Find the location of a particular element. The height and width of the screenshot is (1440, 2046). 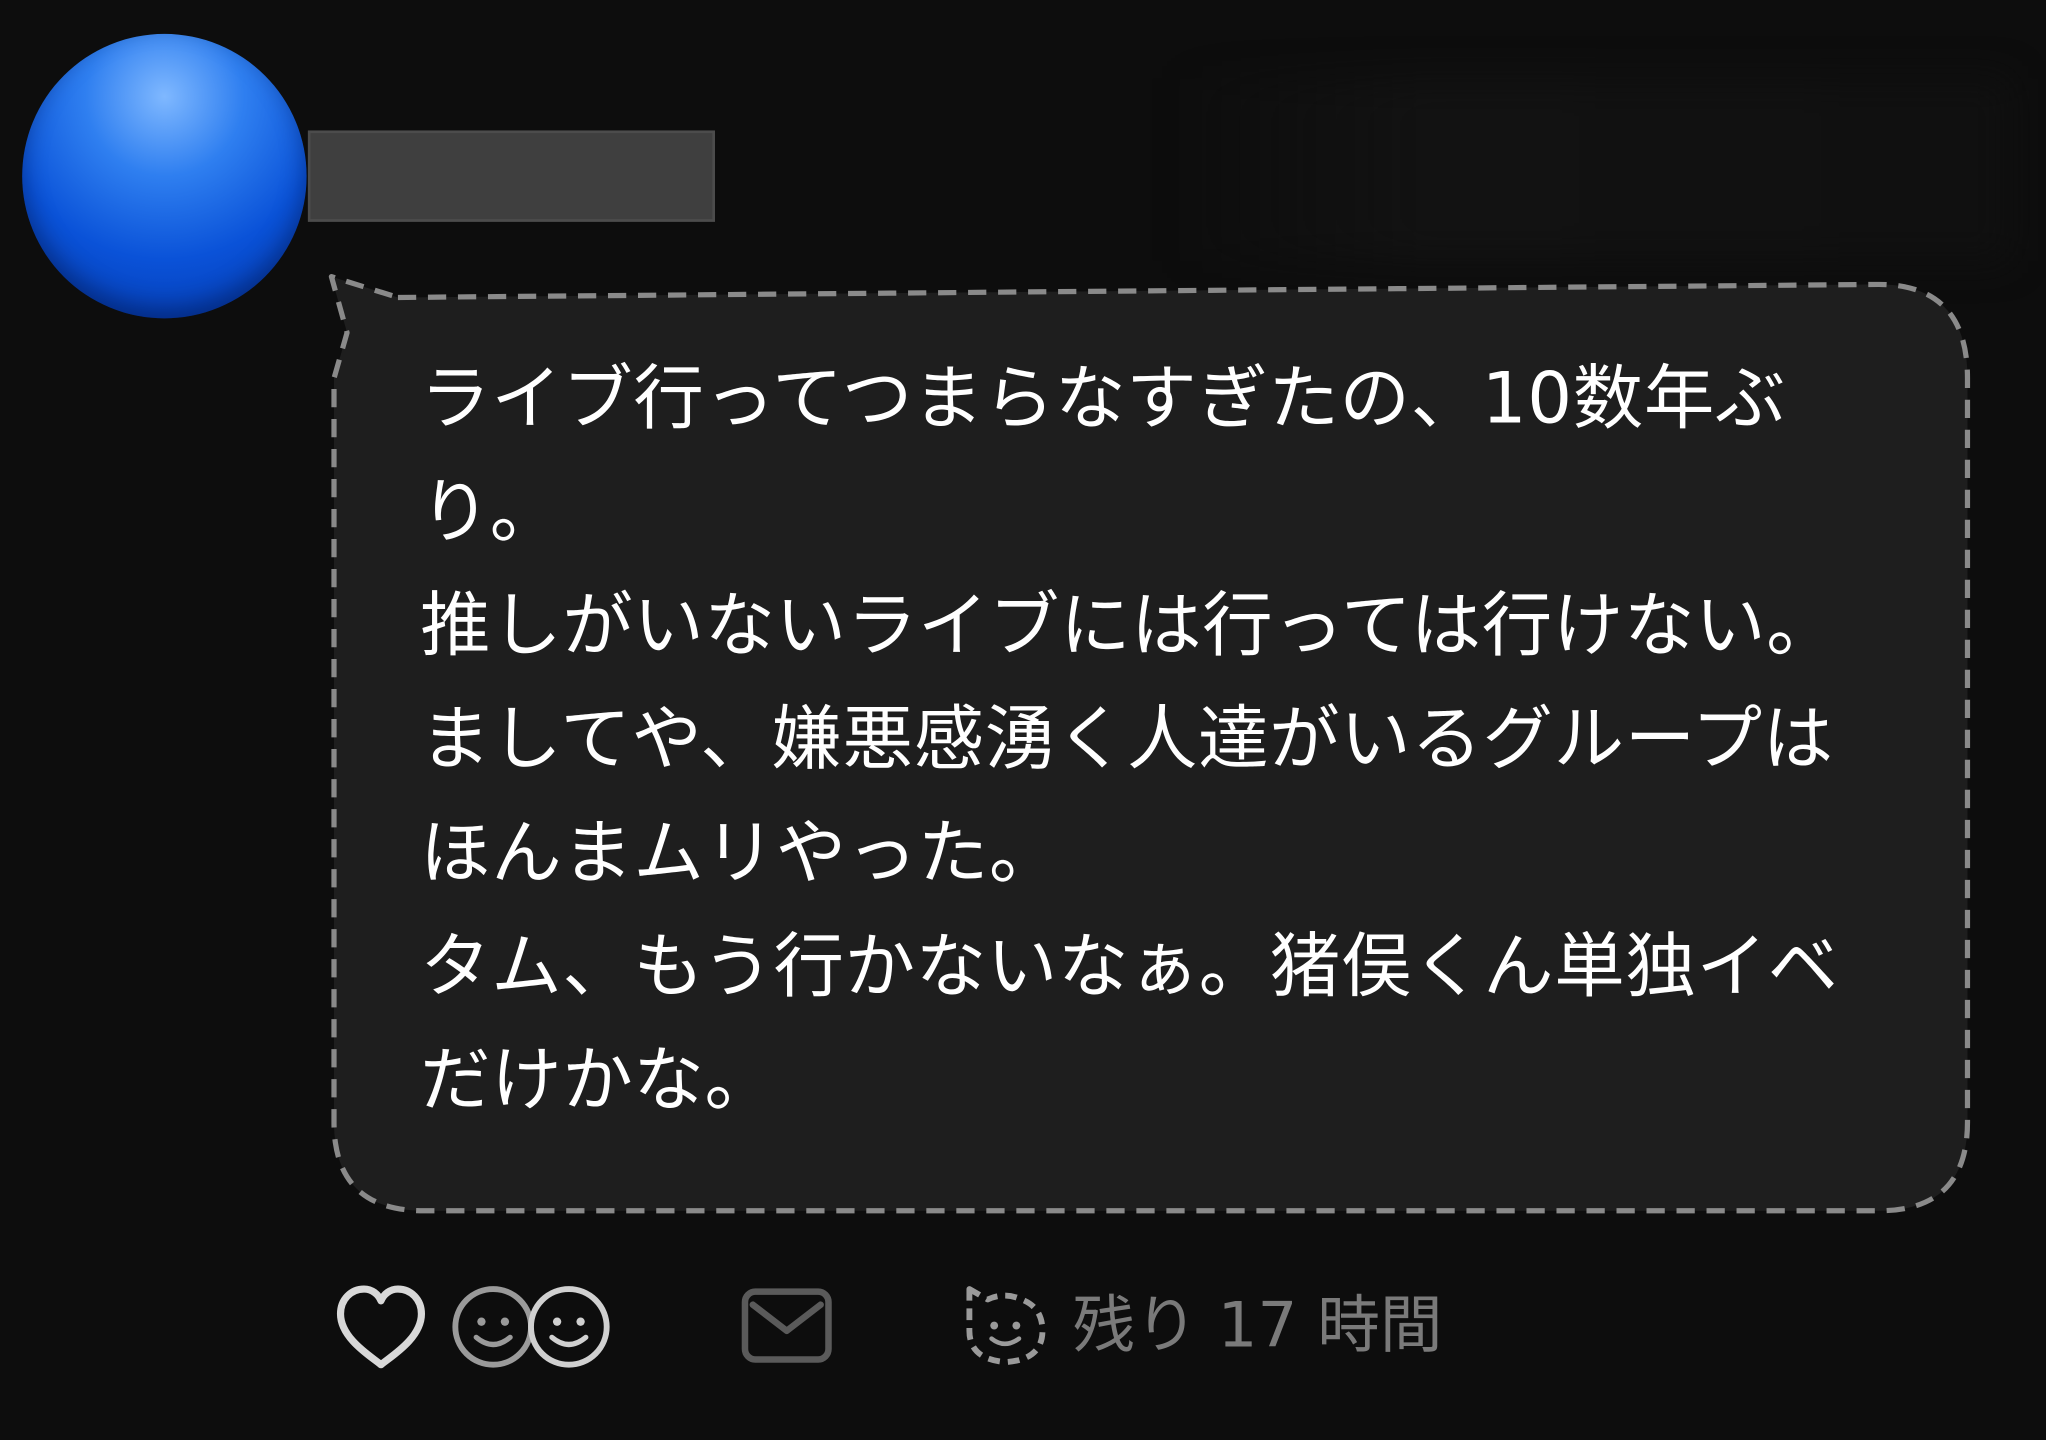

remaining-time: 残り 17 時間 is located at coordinates (1257, 1326).